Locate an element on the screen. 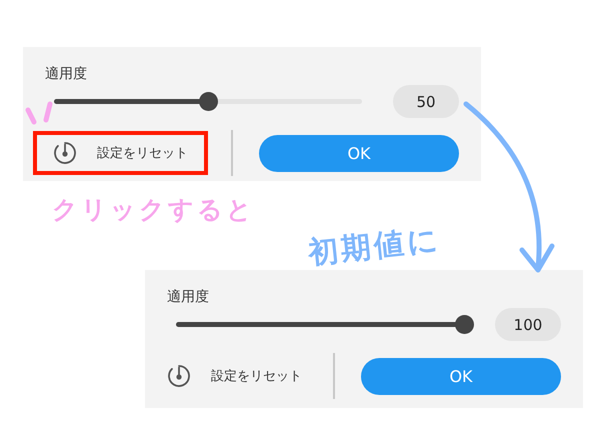 This screenshot has height=424, width=600. value-field: 100 is located at coordinates (528, 324).